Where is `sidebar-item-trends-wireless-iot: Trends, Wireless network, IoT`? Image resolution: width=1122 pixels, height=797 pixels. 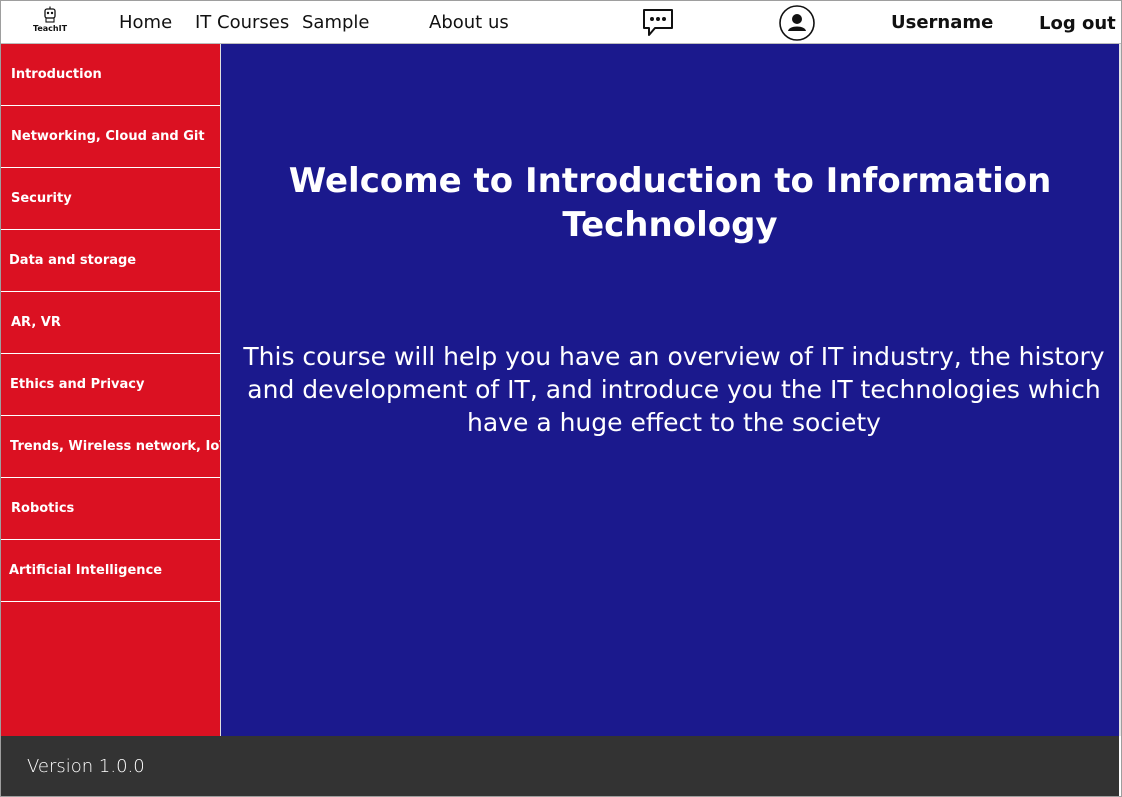
sidebar-item-trends-wireless-iot: Trends, Wireless network, IoT is located at coordinates (110, 447).